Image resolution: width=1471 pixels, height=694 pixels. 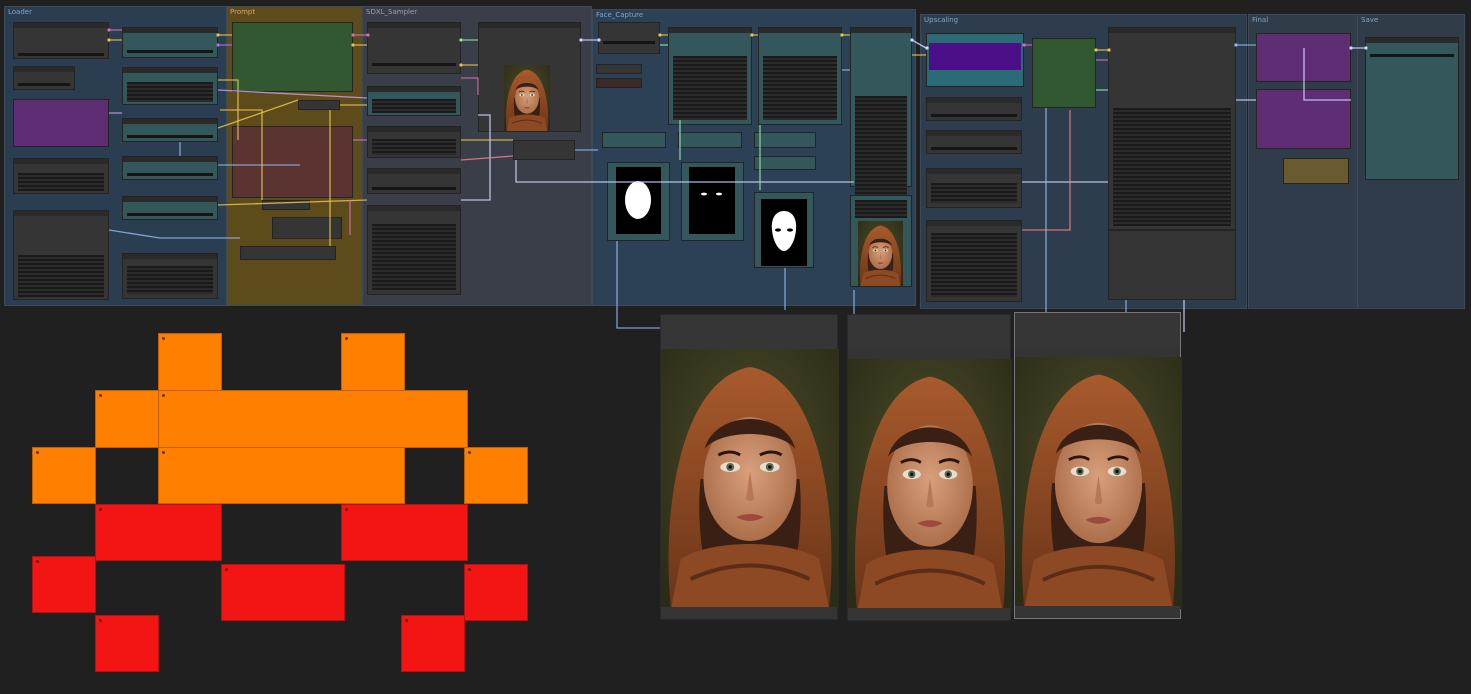 What do you see at coordinates (880, 253) in the screenshot?
I see `face-crop-image` at bounding box center [880, 253].